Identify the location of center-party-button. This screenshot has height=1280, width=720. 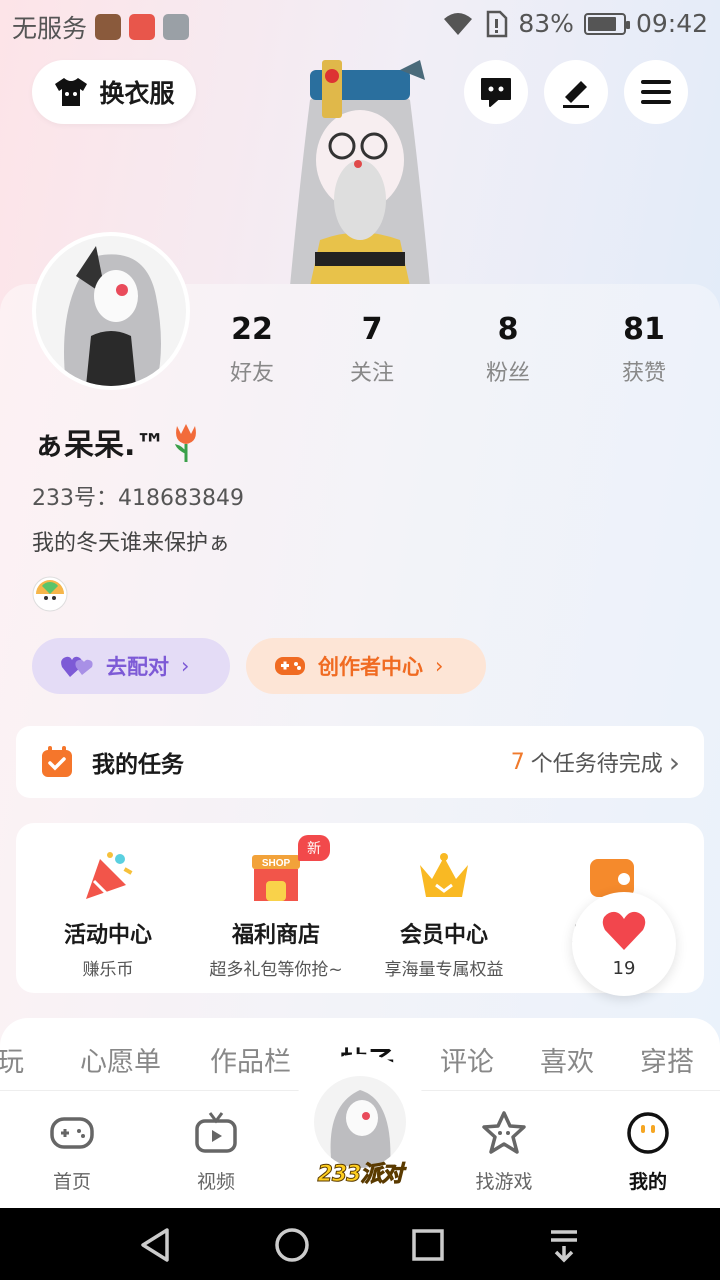
(360, 1122).